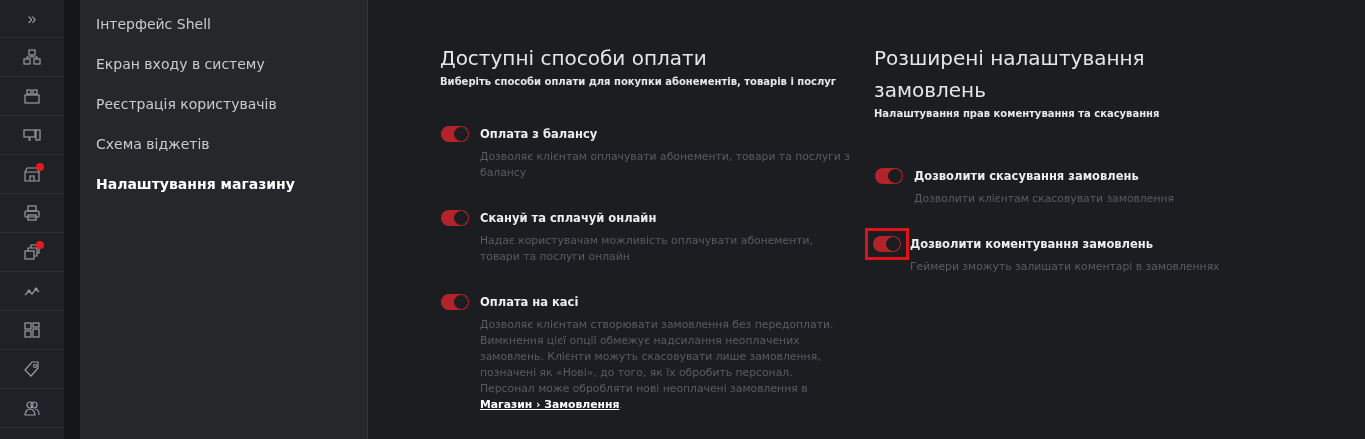 This screenshot has width=1365, height=439. I want to click on store-icon, so click(32, 174).